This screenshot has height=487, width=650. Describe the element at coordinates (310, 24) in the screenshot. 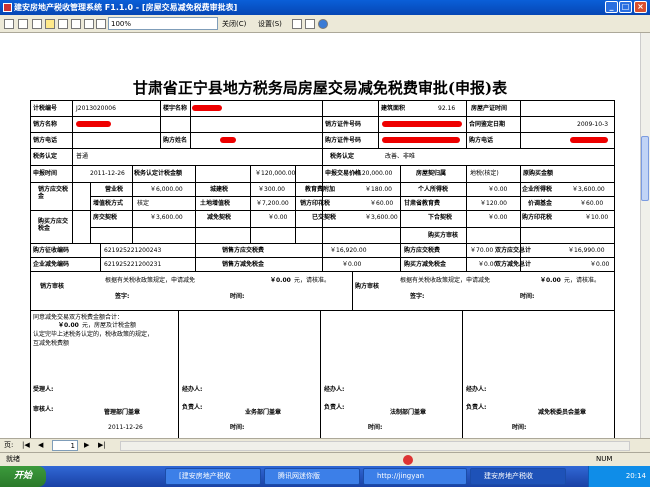

I see `forward-icon` at that location.